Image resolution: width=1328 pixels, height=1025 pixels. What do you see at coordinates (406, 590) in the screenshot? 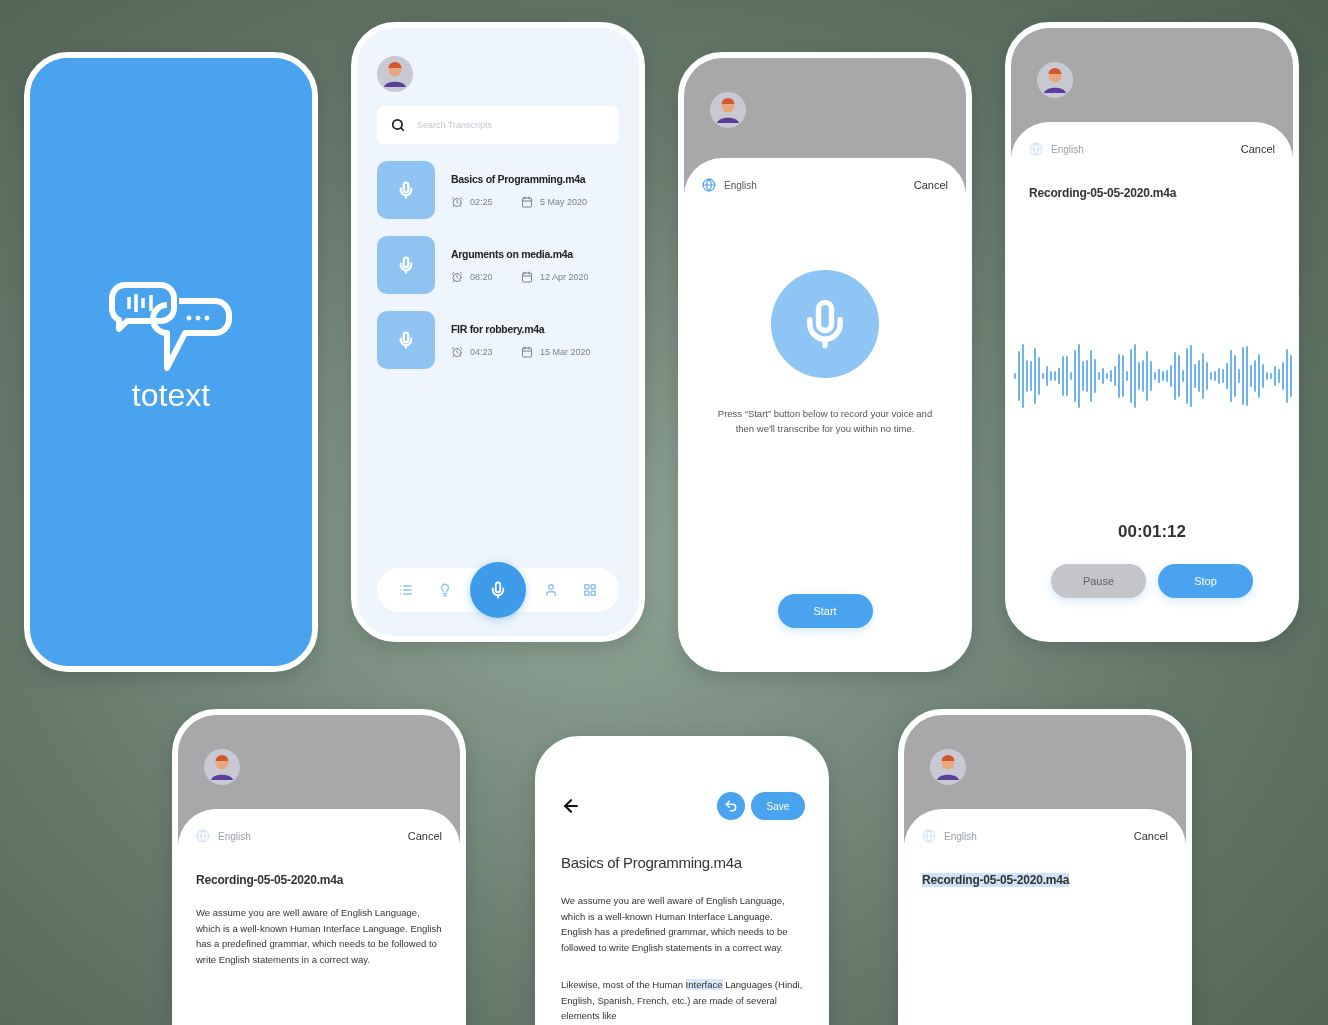
I see `list-icon` at bounding box center [406, 590].